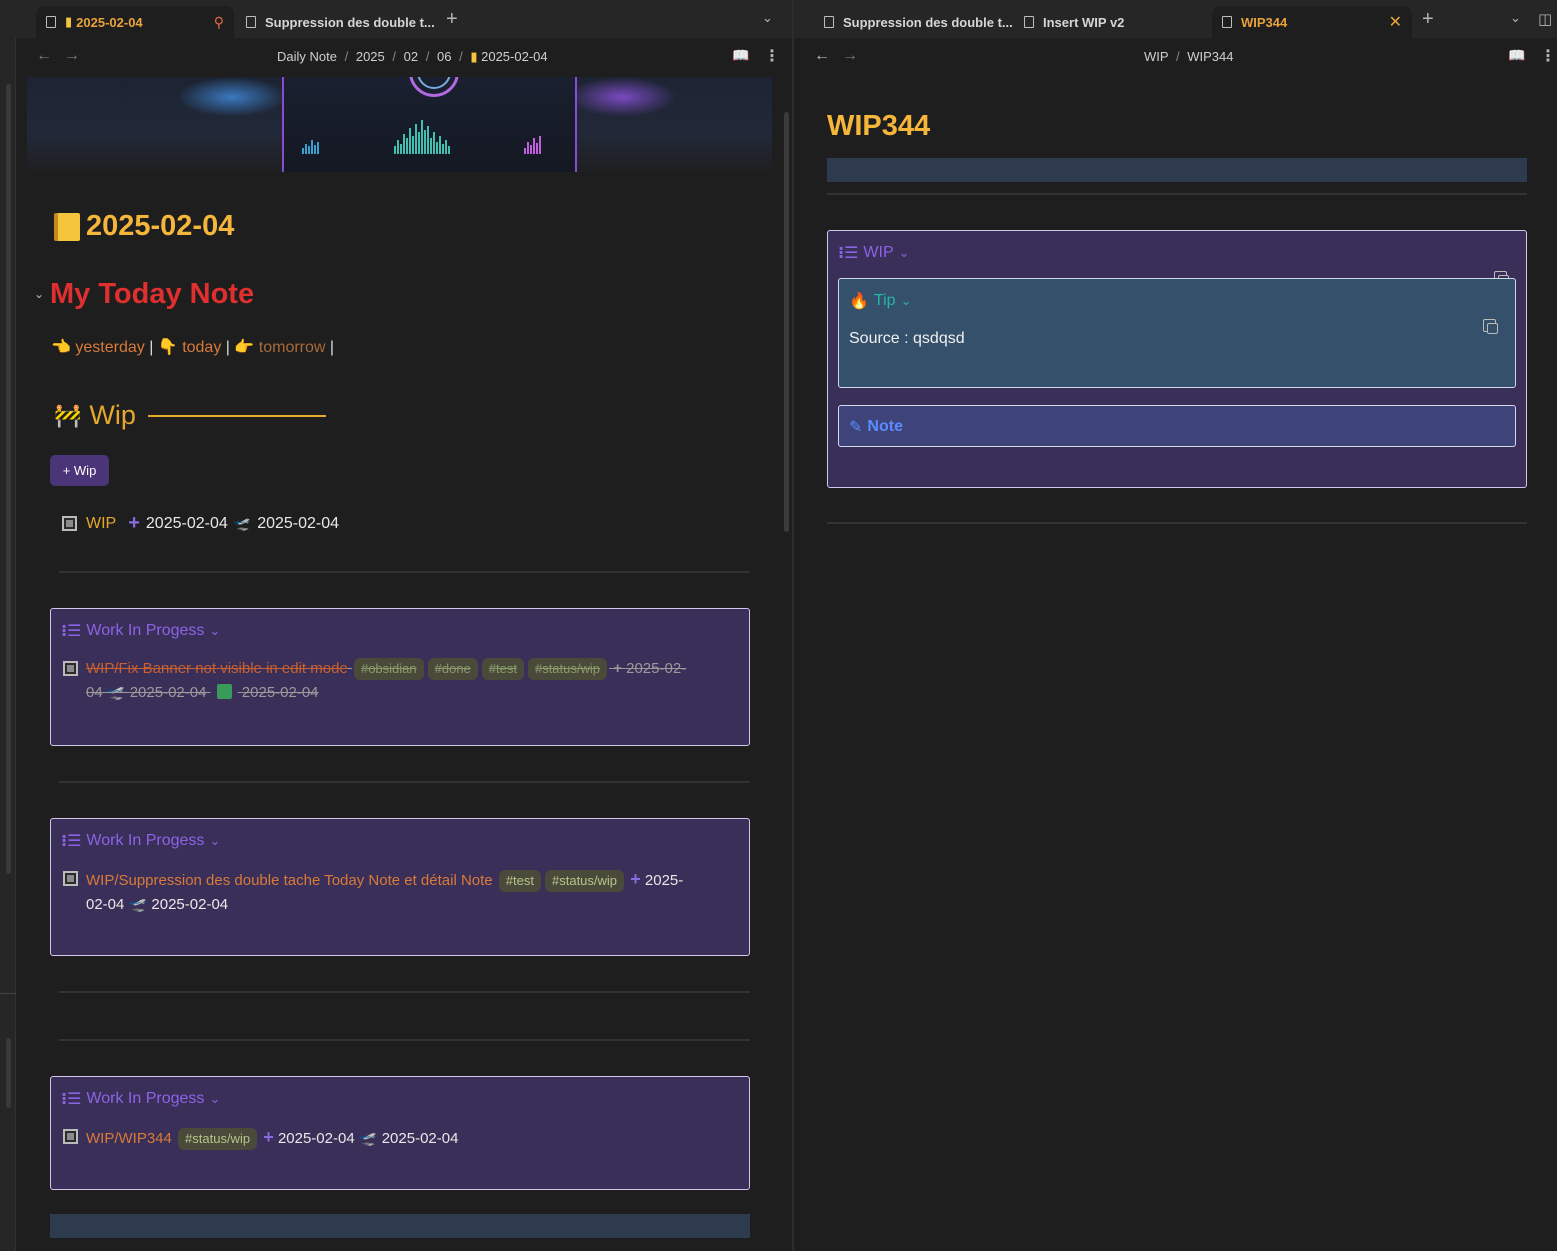 This screenshot has width=1557, height=1251. What do you see at coordinates (786, 322) in the screenshot?
I see `left-pane-scrollbar` at bounding box center [786, 322].